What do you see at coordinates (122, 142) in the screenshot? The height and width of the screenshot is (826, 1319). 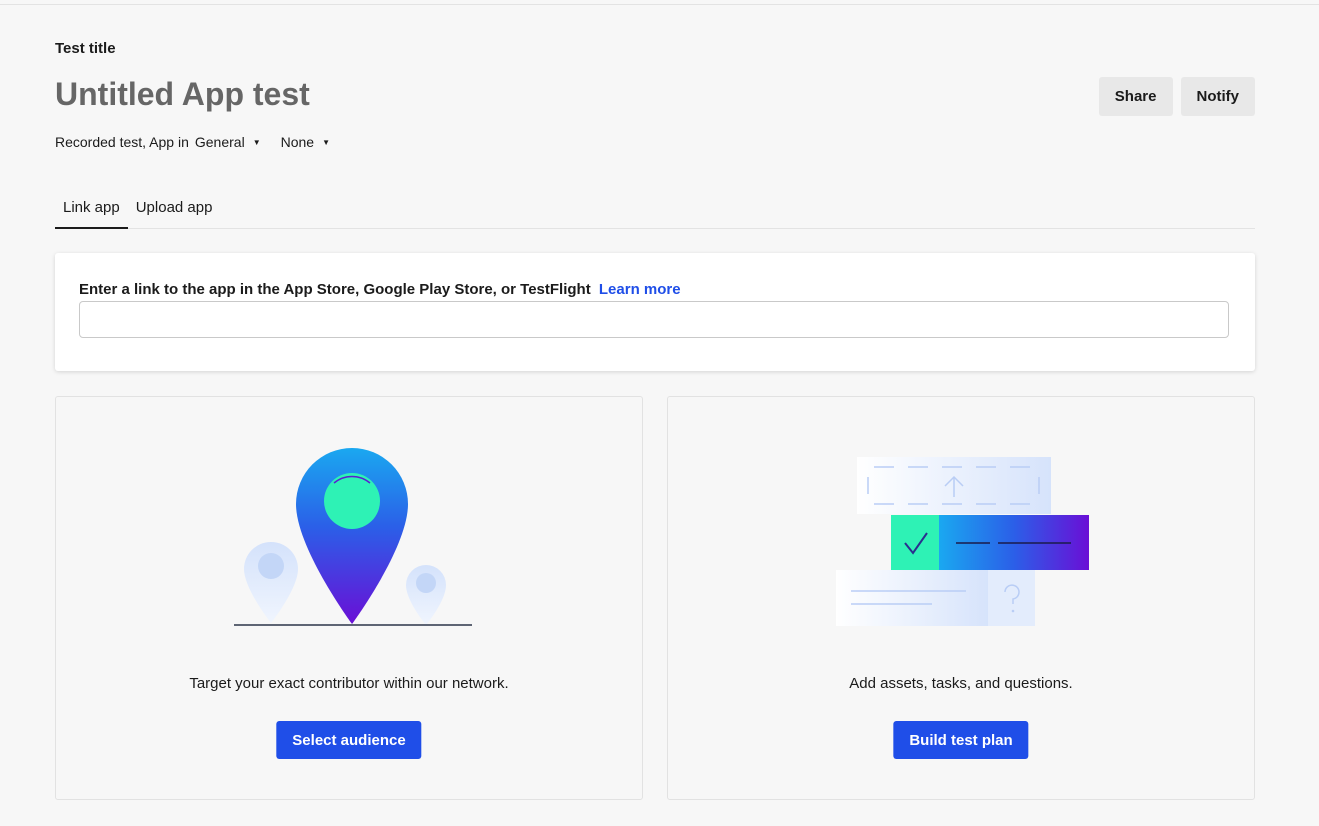 I see `meta-prefix: Recorded test, App in` at bounding box center [122, 142].